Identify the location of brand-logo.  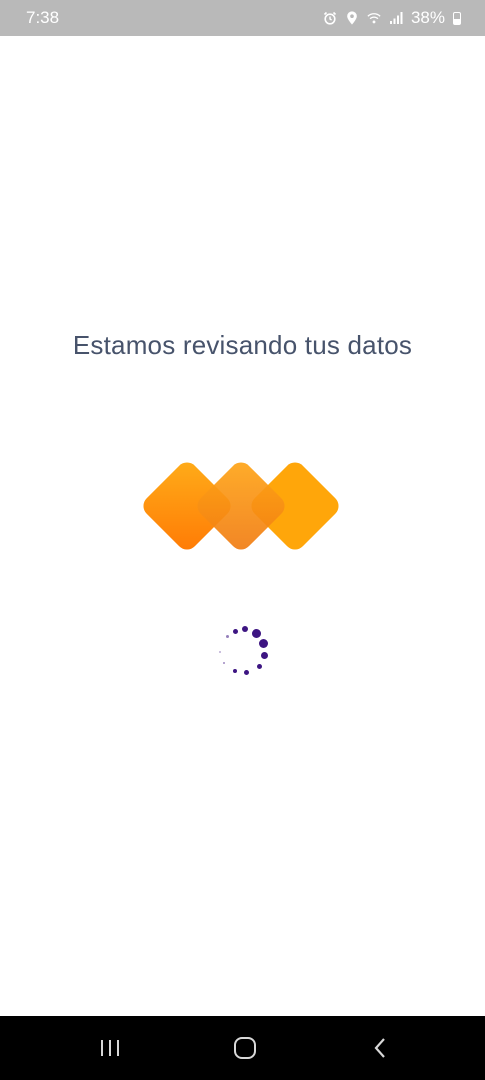
(241, 506).